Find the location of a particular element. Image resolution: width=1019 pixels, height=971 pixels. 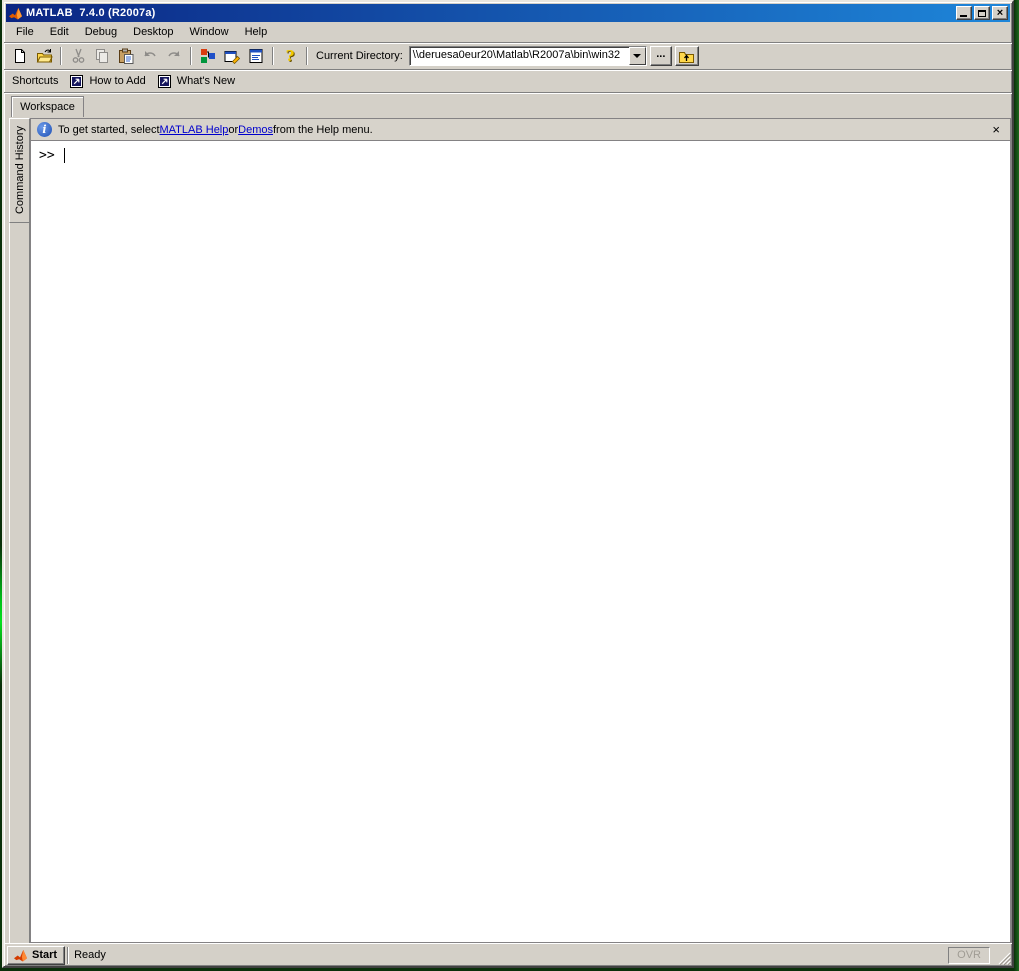

window-title: MATLAB 7.4.0 (R2007a) is located at coordinates (91, 13).